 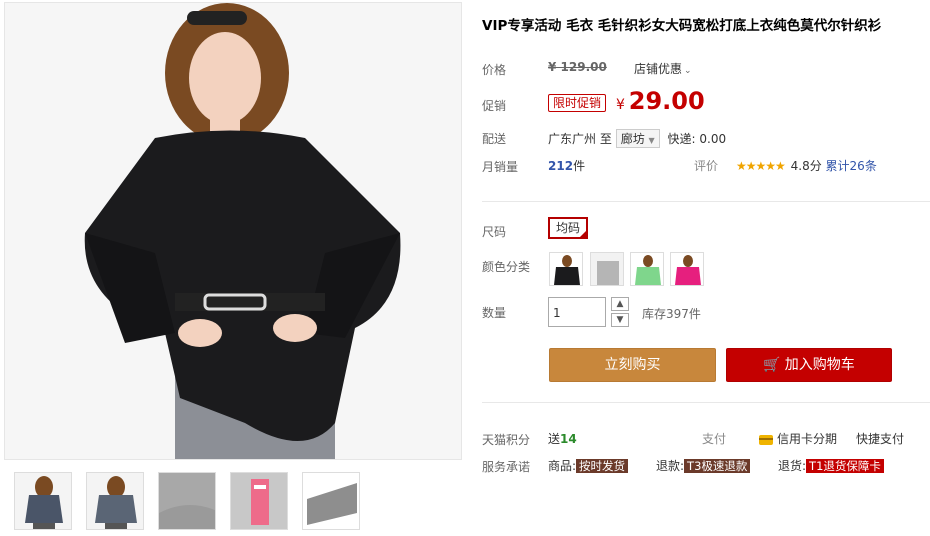 What do you see at coordinates (706, 166) in the screenshot?
I see `review-label: 评价` at bounding box center [706, 166].